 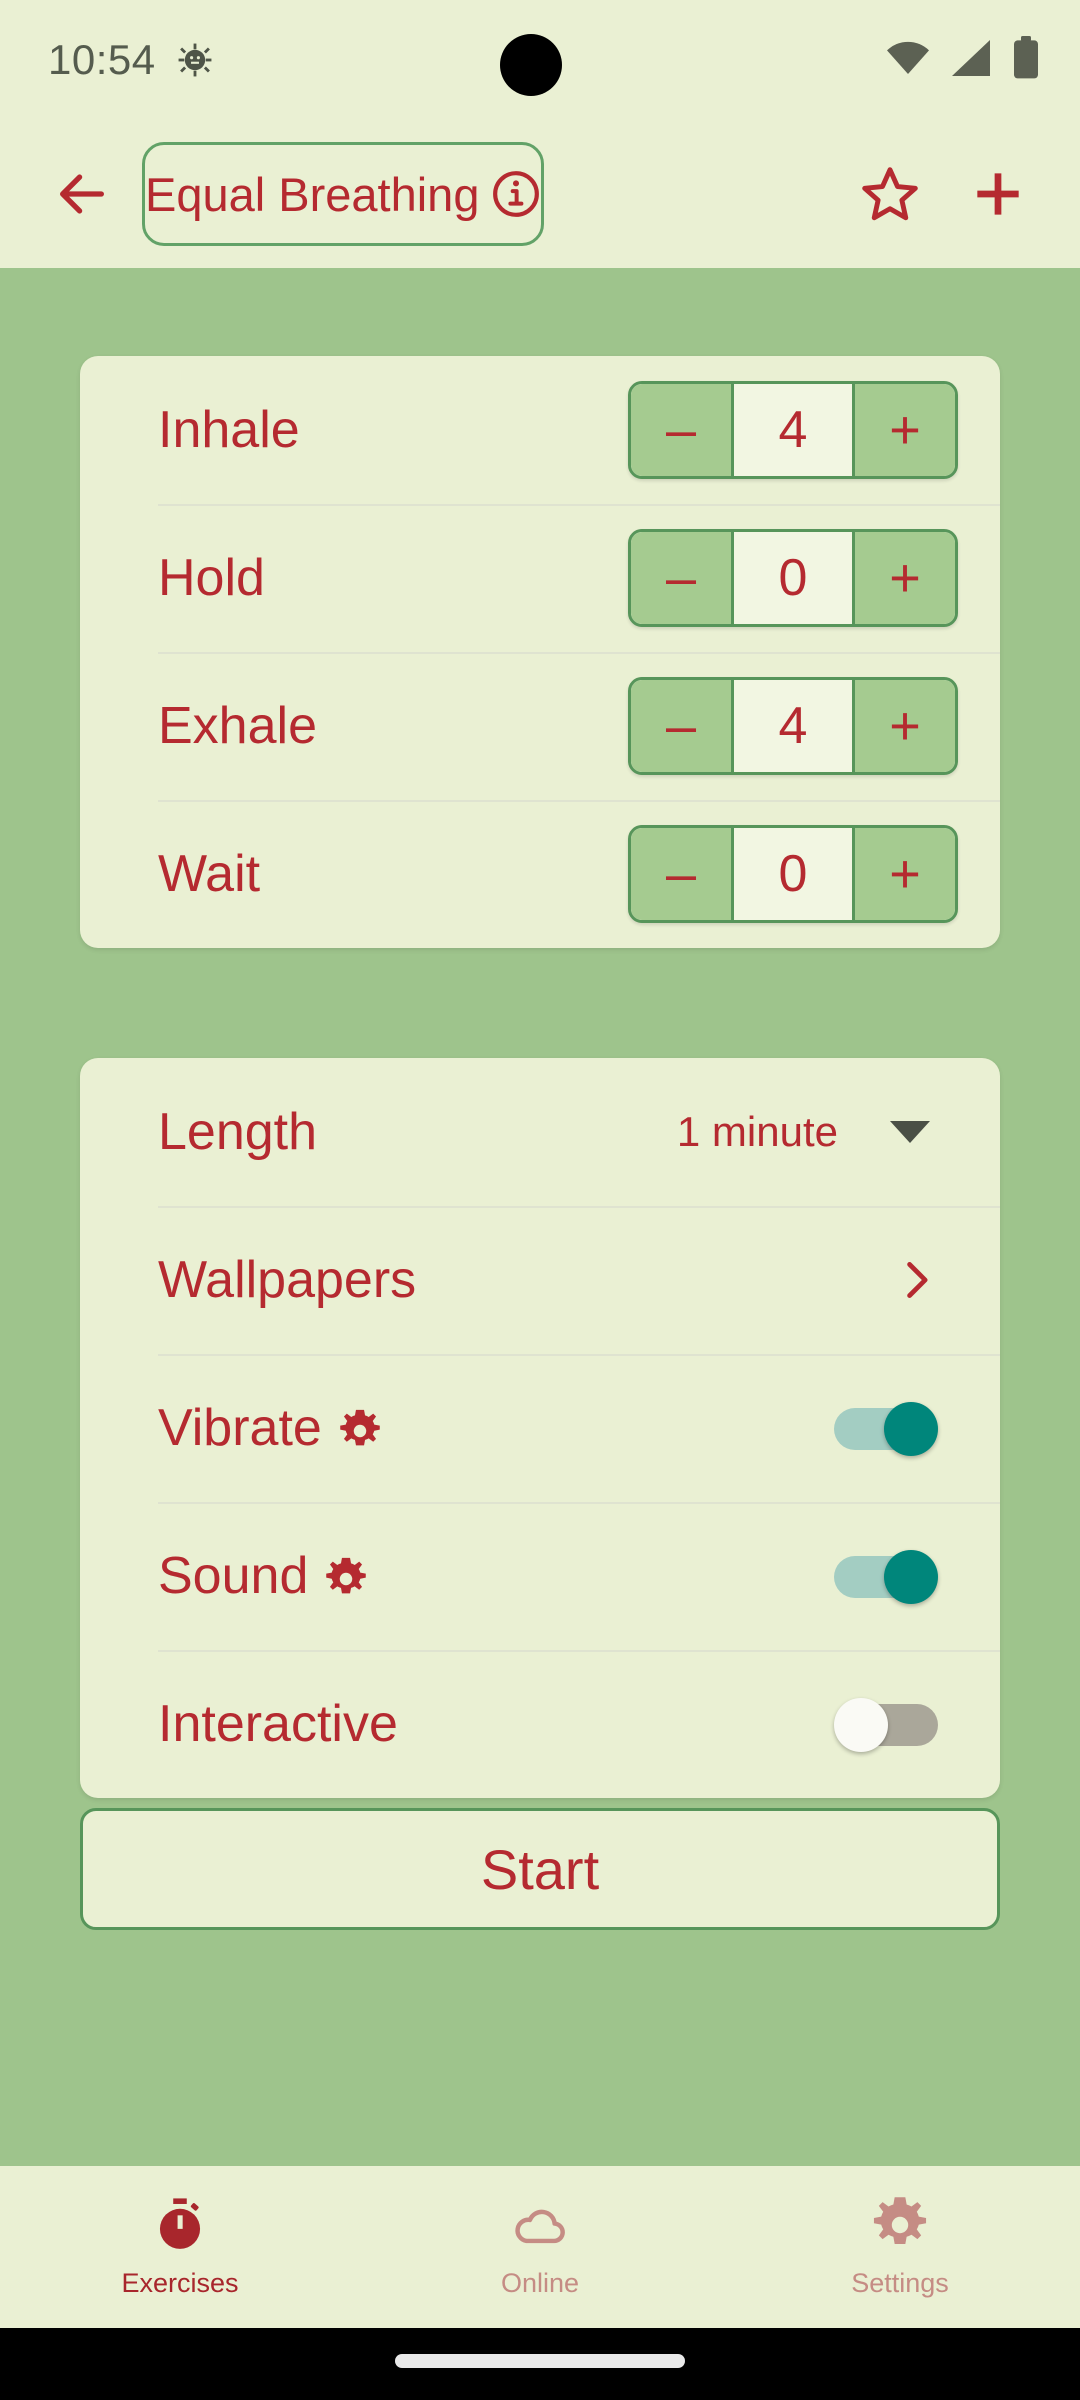 What do you see at coordinates (312, 194) in the screenshot?
I see `page-title: Equal Breathing` at bounding box center [312, 194].